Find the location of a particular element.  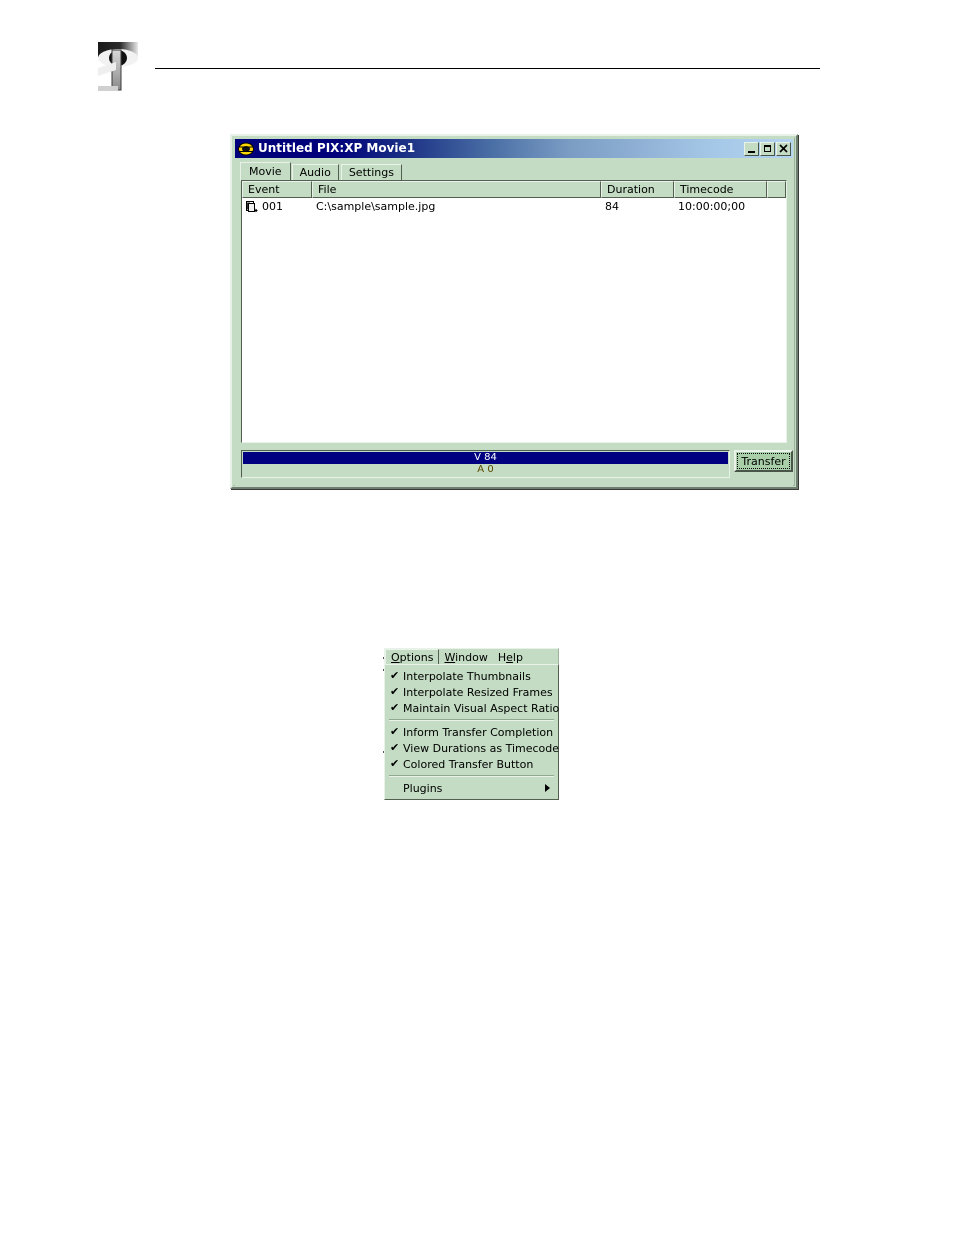

tab-strip: Movie Audio Settings is located at coordinates (322, 171).